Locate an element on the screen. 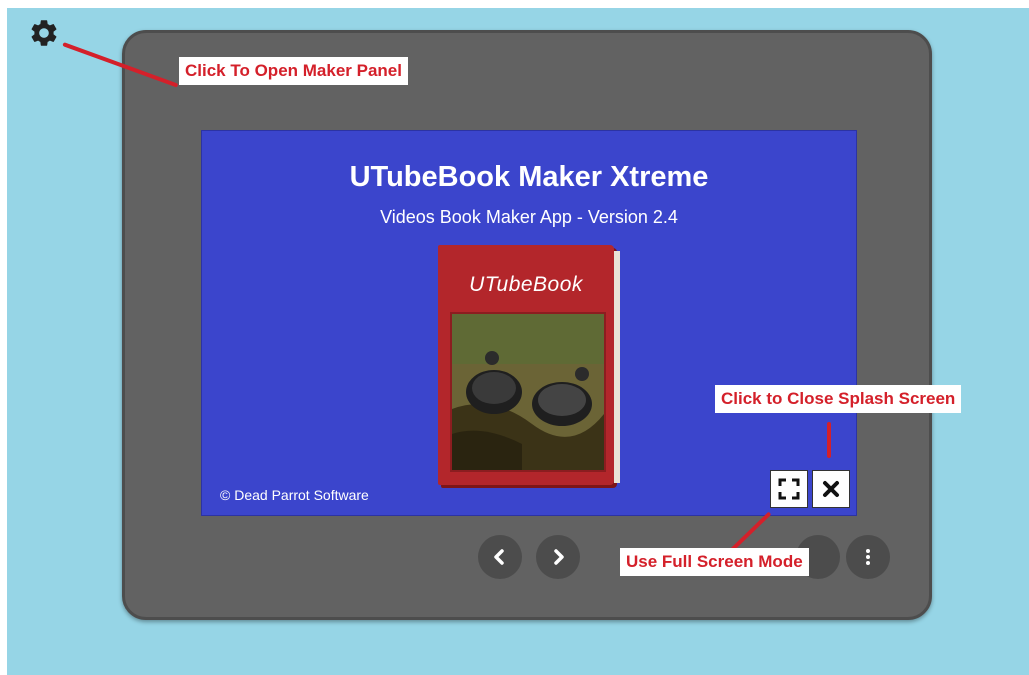 This screenshot has height=675, width=1029. copyright-text: © Dead Parrot Software is located at coordinates (294, 495).